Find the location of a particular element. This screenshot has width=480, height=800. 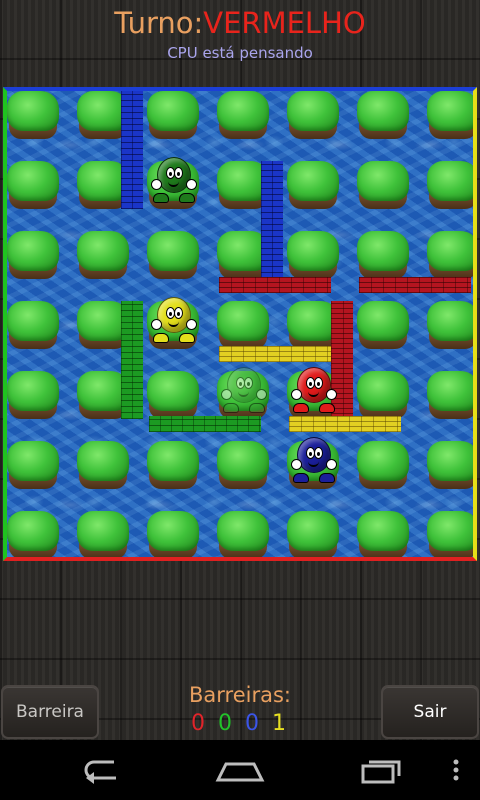

turn-player: VERMELHO is located at coordinates (284, 23).